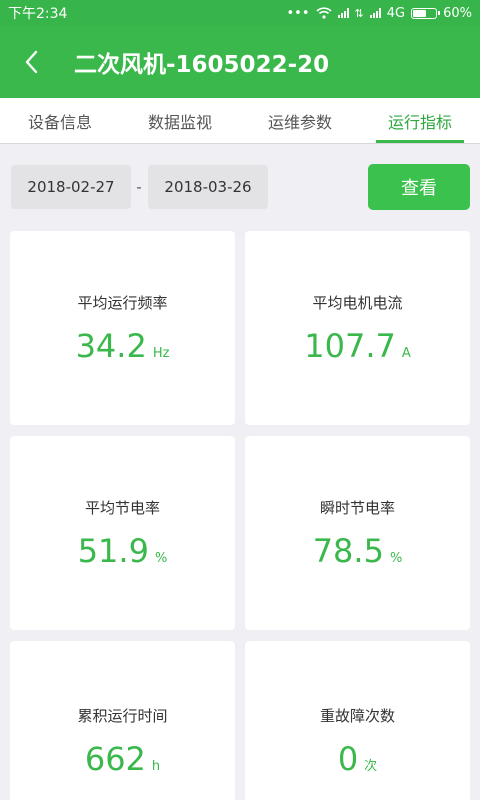 The width and height of the screenshot is (480, 800). What do you see at coordinates (111, 345) in the screenshot?
I see `metric-value: 34.2` at bounding box center [111, 345].